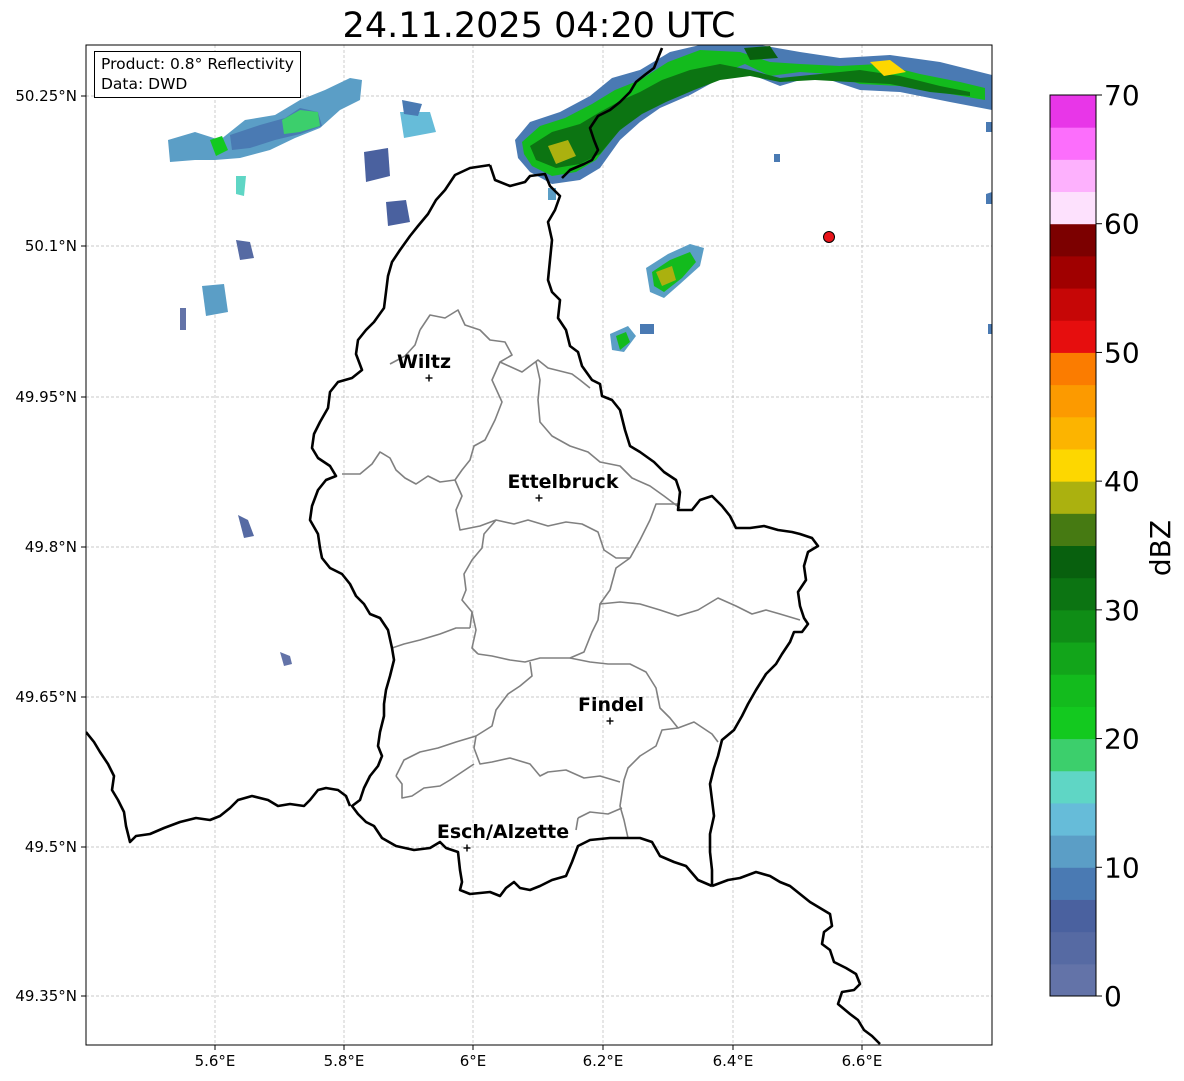 The height and width of the screenshot is (1081, 1184). What do you see at coordinates (563, 482) in the screenshot?
I see `city-label: Ettelbruck` at bounding box center [563, 482].